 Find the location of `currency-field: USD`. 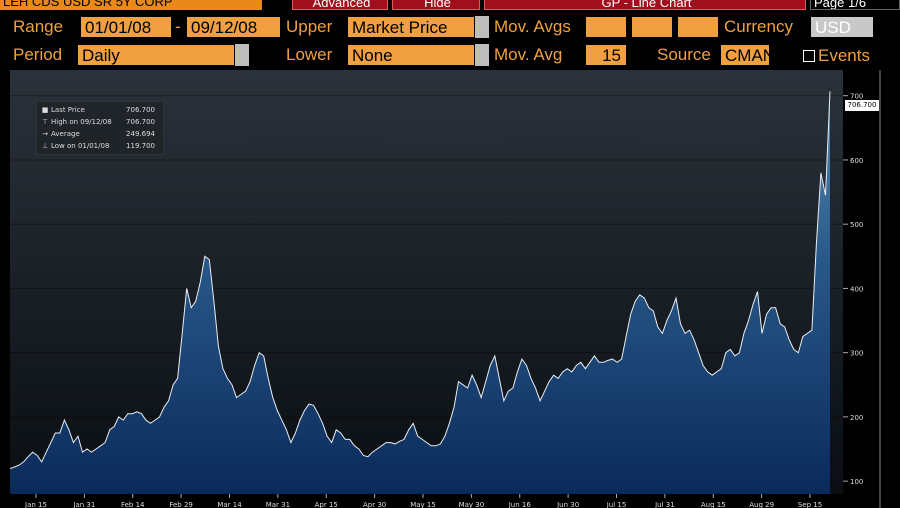

currency-field: USD is located at coordinates (842, 27).